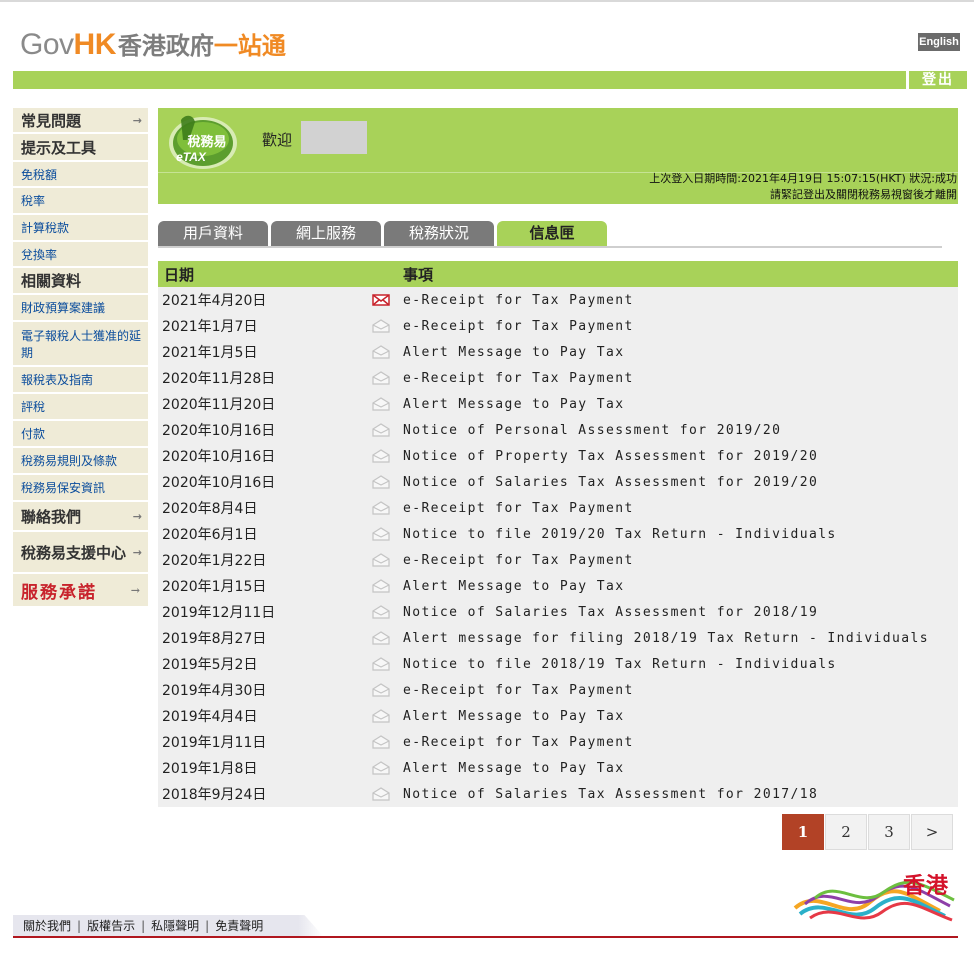 The width and height of the screenshot is (974, 959). Describe the element at coordinates (80, 308) in the screenshot. I see `sidebar-item: 財政預算案建議` at that location.